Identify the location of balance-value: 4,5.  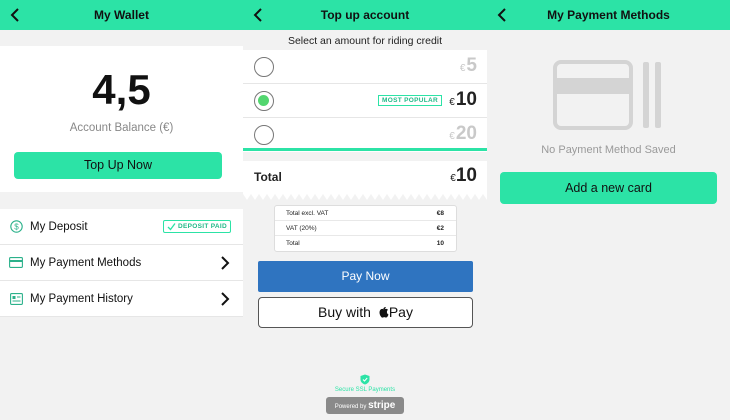
(121, 89).